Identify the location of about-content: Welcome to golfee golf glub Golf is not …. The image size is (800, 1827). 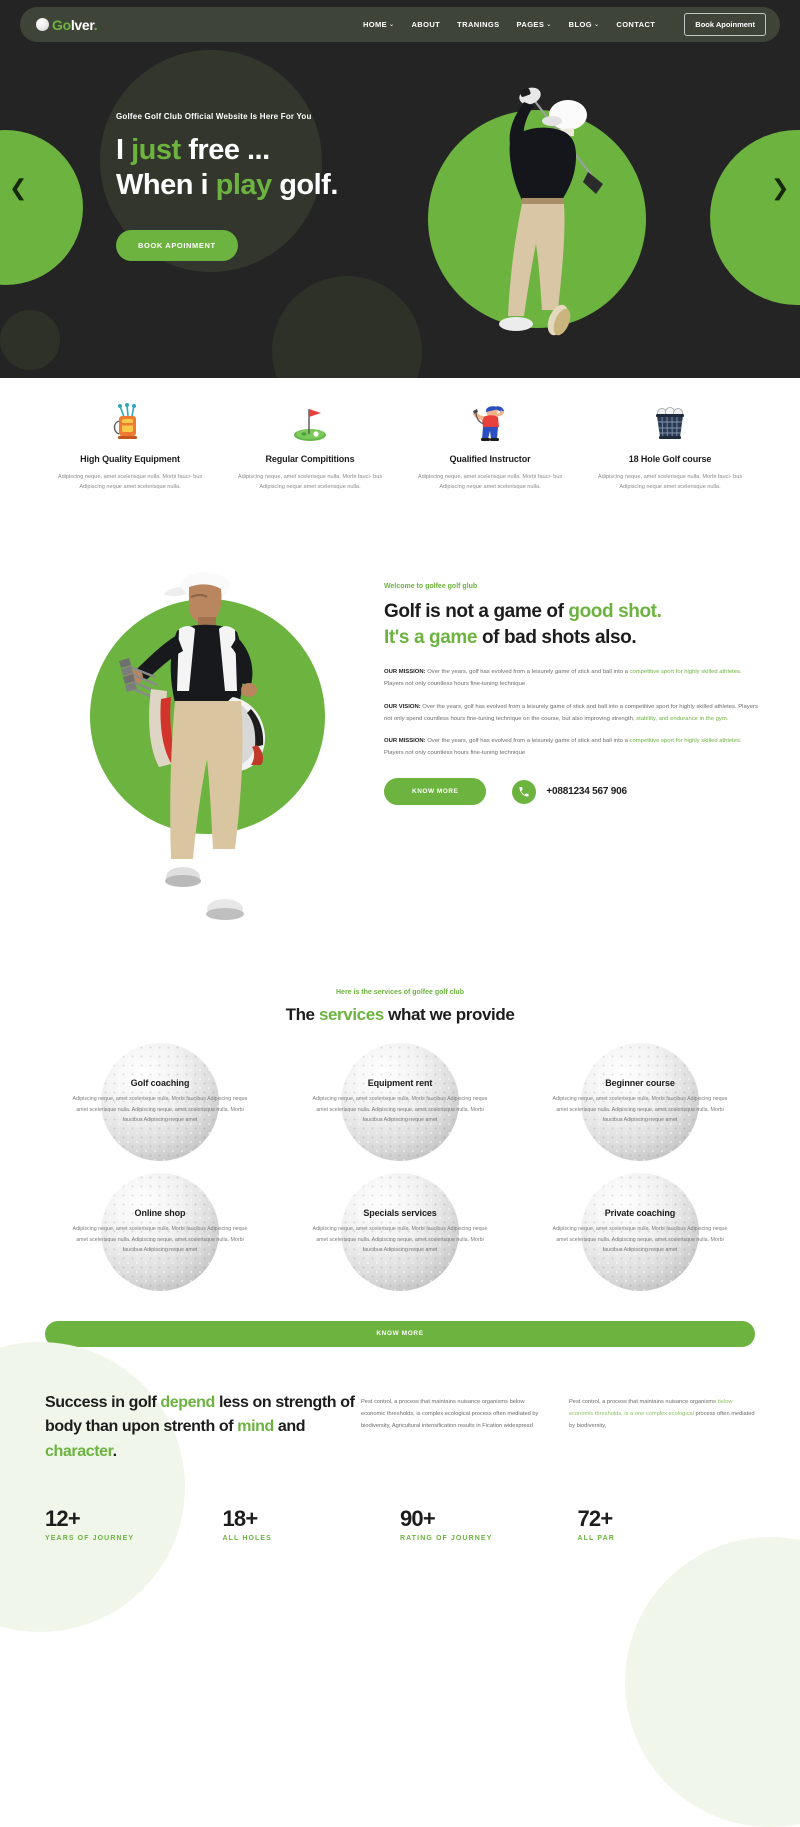
(565, 749).